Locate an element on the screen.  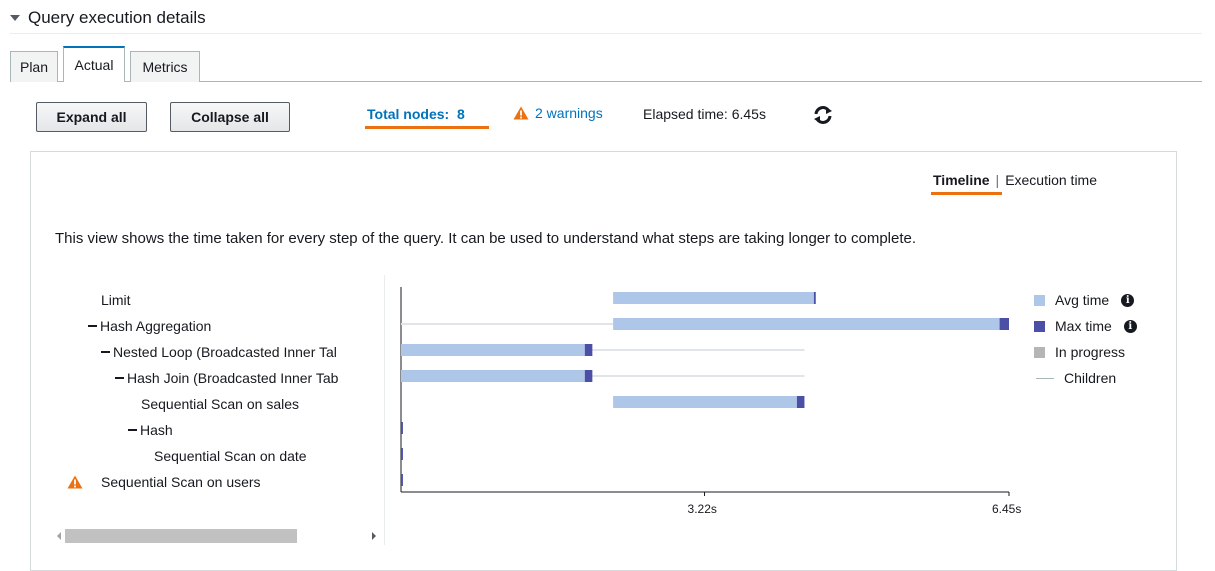
legend-label: Children is located at coordinates (1090, 378).